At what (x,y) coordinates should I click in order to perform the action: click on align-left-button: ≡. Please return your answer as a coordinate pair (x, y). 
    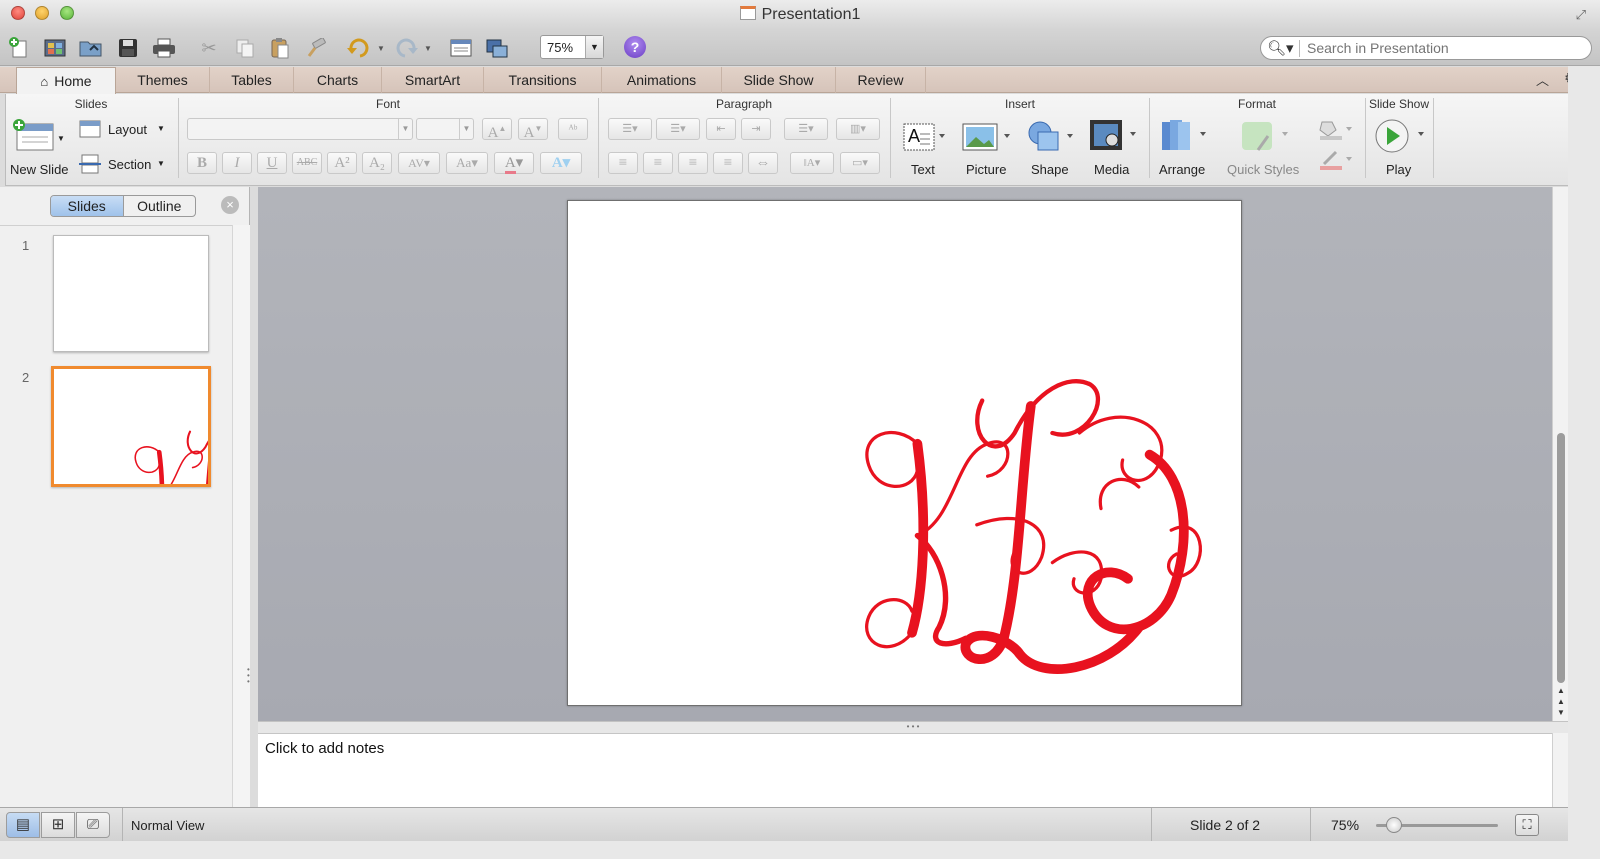
    Looking at the image, I should click on (623, 163).